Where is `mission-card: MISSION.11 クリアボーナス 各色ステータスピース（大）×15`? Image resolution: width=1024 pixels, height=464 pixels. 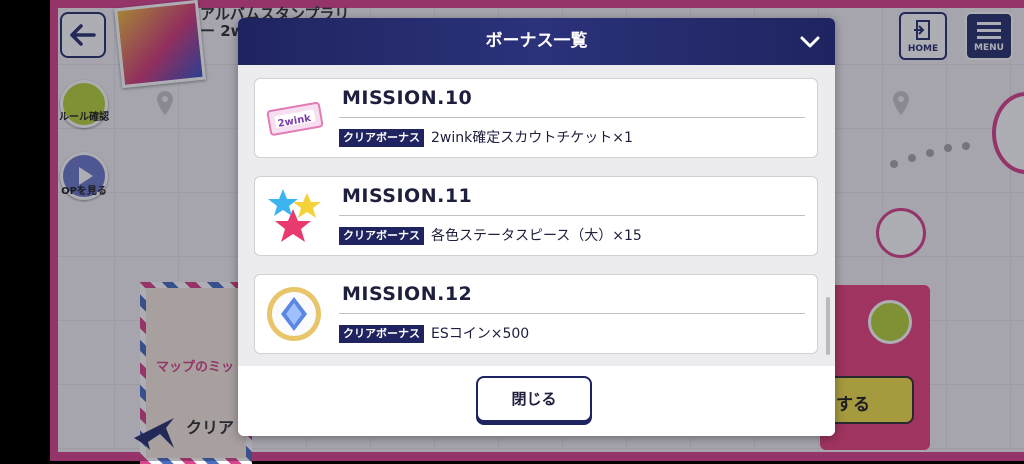
mission-card: MISSION.11 クリアボーナス 各色ステータスピース（大）×15 is located at coordinates (536, 216).